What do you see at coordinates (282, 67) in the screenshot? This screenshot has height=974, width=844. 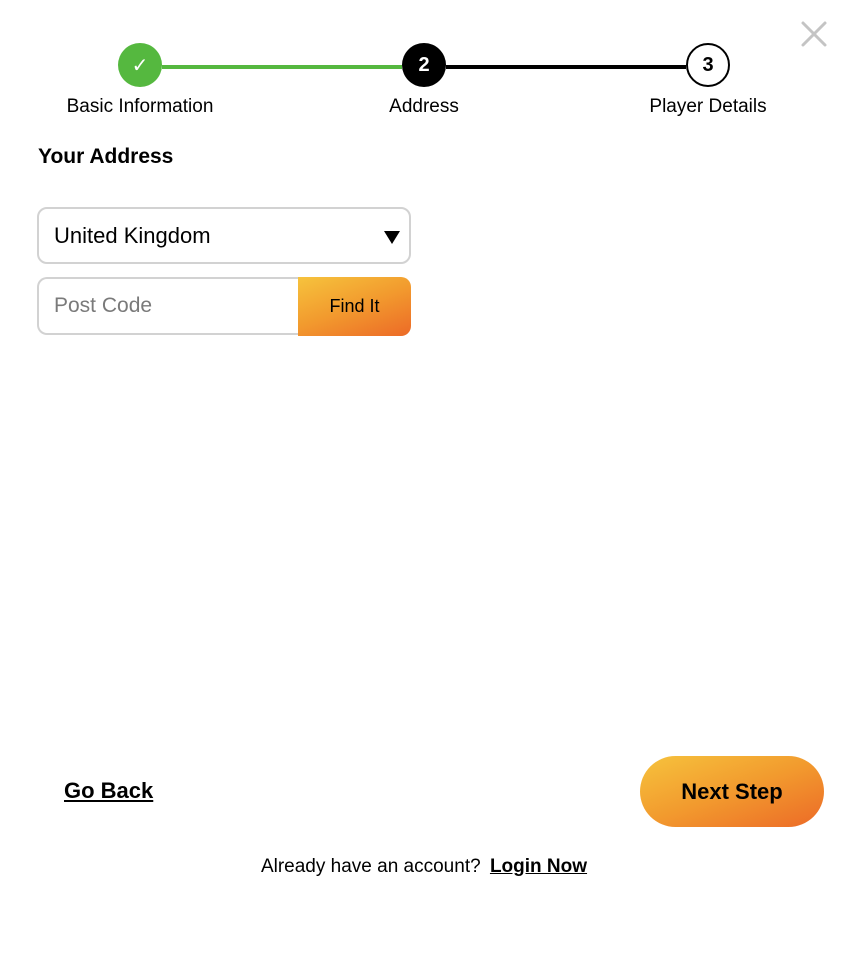 I see `stepper-line-complete` at bounding box center [282, 67].